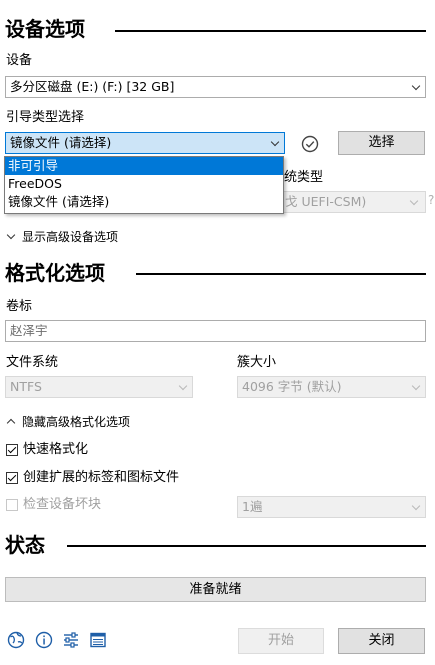  Describe the element at coordinates (331, 507) in the screenshot. I see `passes-select: 1遍` at that location.